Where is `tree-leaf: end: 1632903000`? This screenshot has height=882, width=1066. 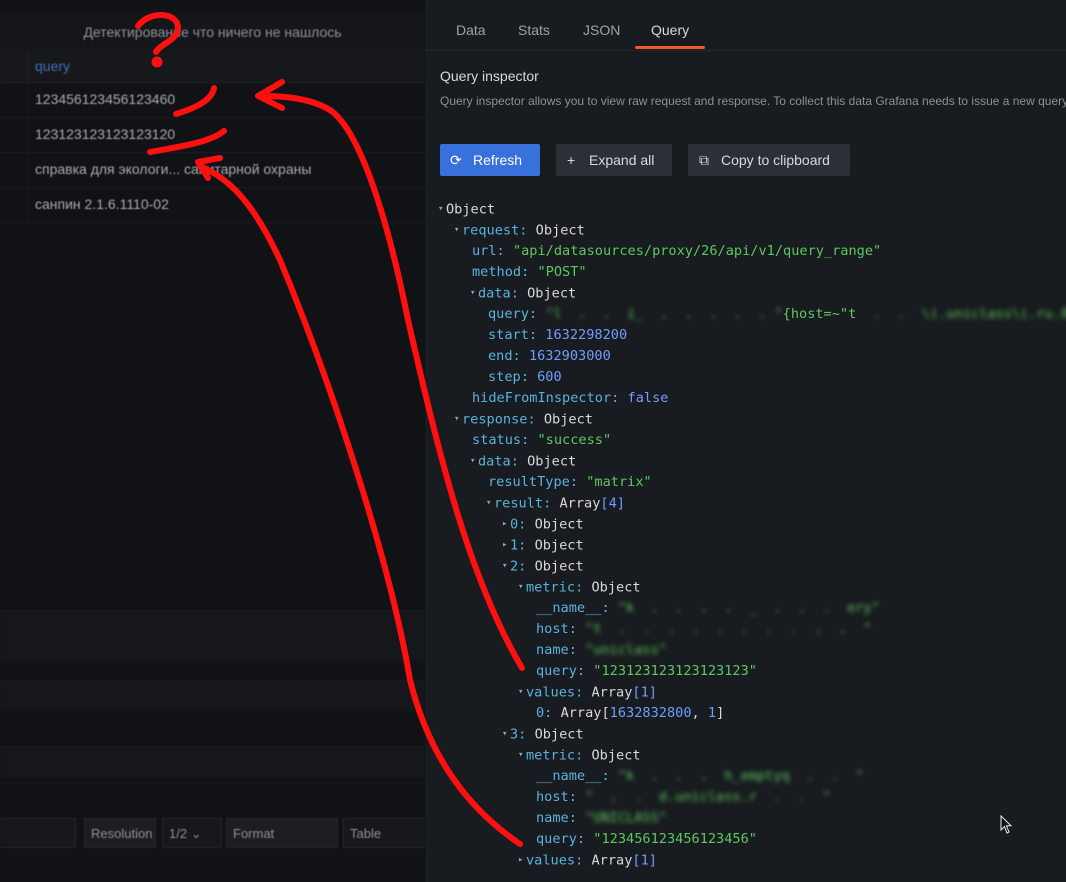
tree-leaf: end: 1632903000 is located at coordinates (549, 356).